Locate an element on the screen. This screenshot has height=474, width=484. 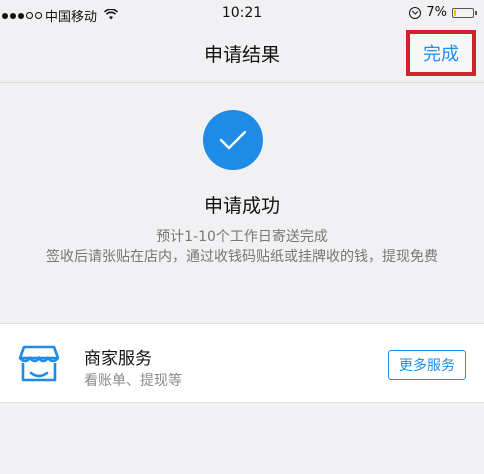
service-title: 商家服务 is located at coordinates (118, 359).